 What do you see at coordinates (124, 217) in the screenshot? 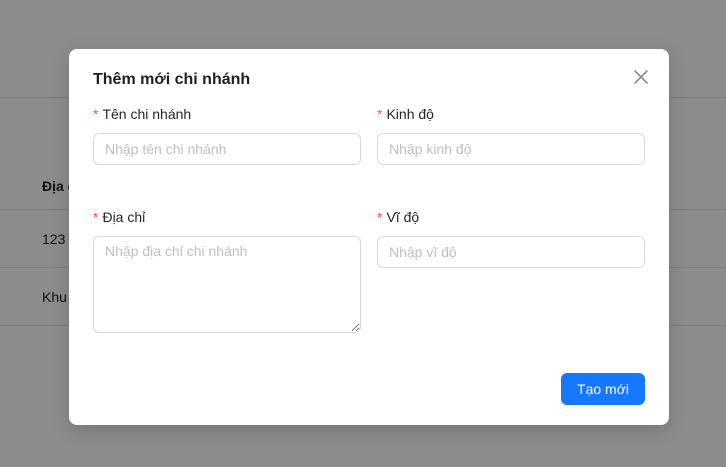
I see `address-label-text: Địa chỉ` at bounding box center [124, 217].